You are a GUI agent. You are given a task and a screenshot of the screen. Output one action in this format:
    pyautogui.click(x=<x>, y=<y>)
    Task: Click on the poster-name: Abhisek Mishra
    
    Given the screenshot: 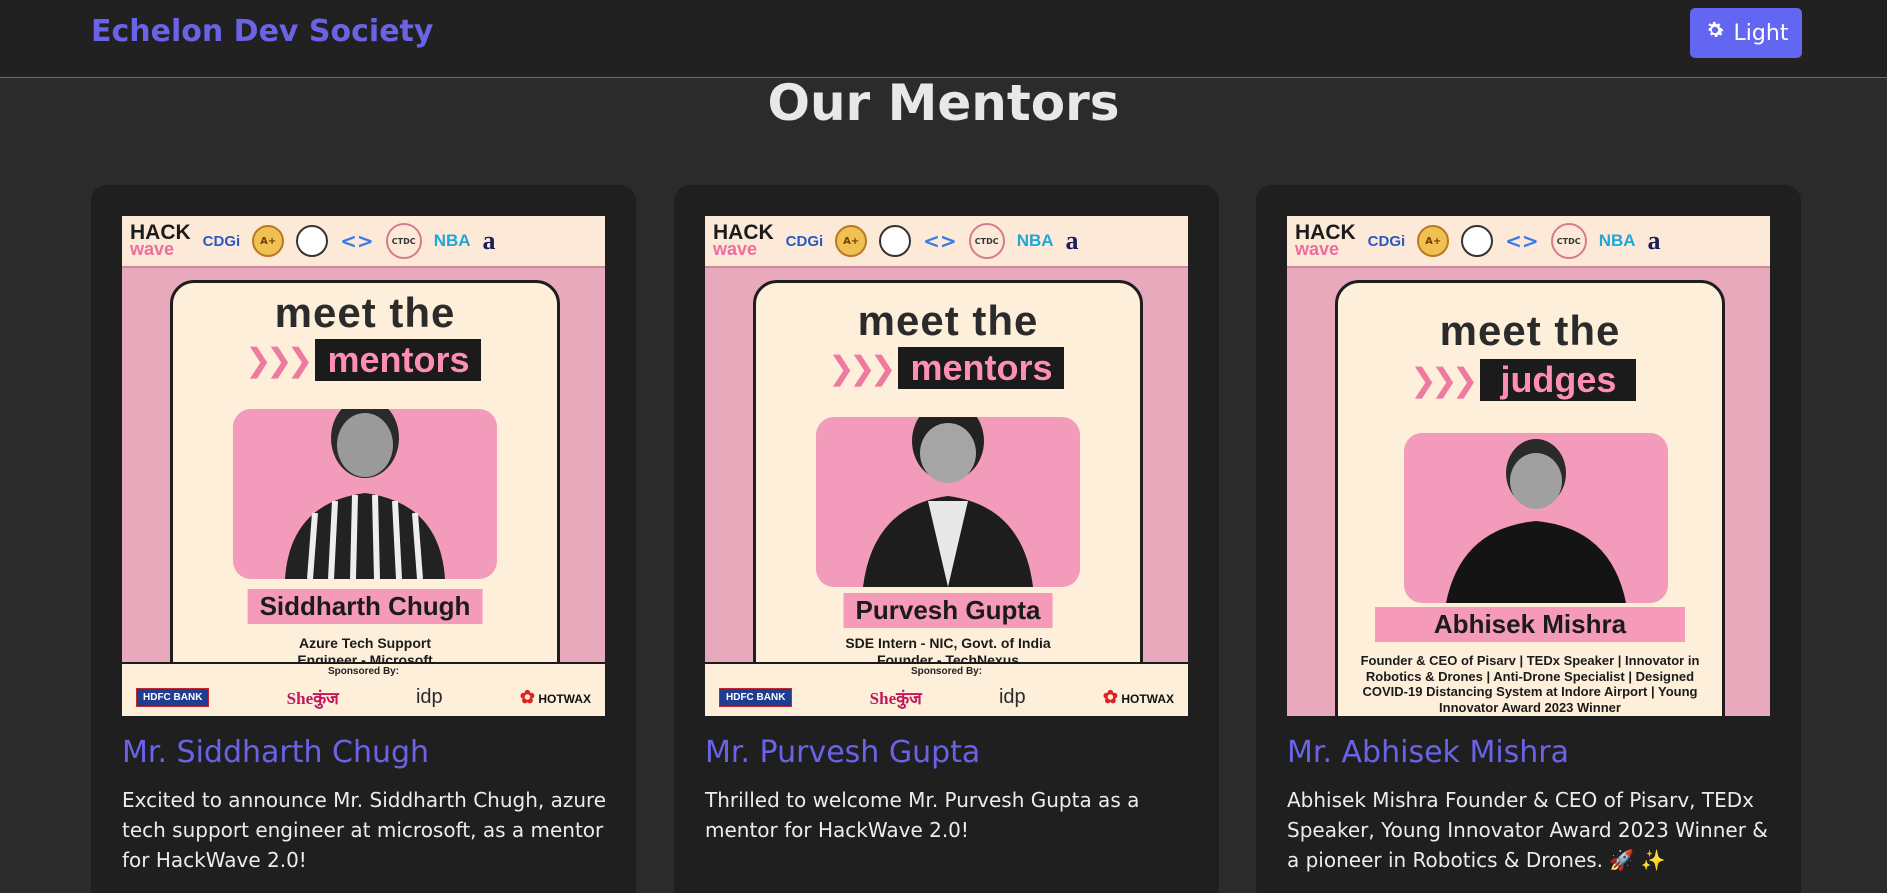 What is the action you would take?
    pyautogui.click(x=1530, y=624)
    